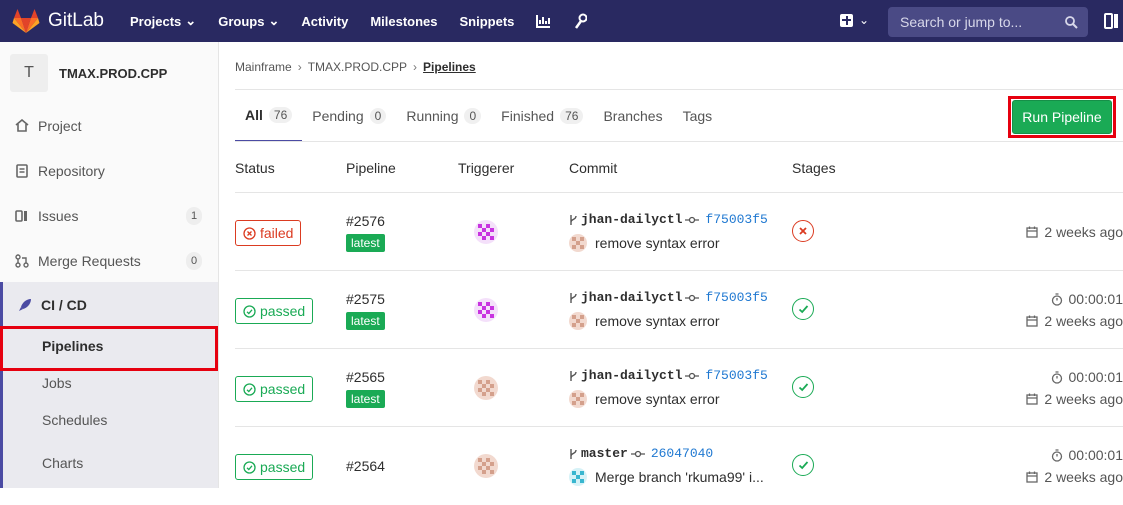  I want to click on duration: 00:00:01, so click(1087, 377).